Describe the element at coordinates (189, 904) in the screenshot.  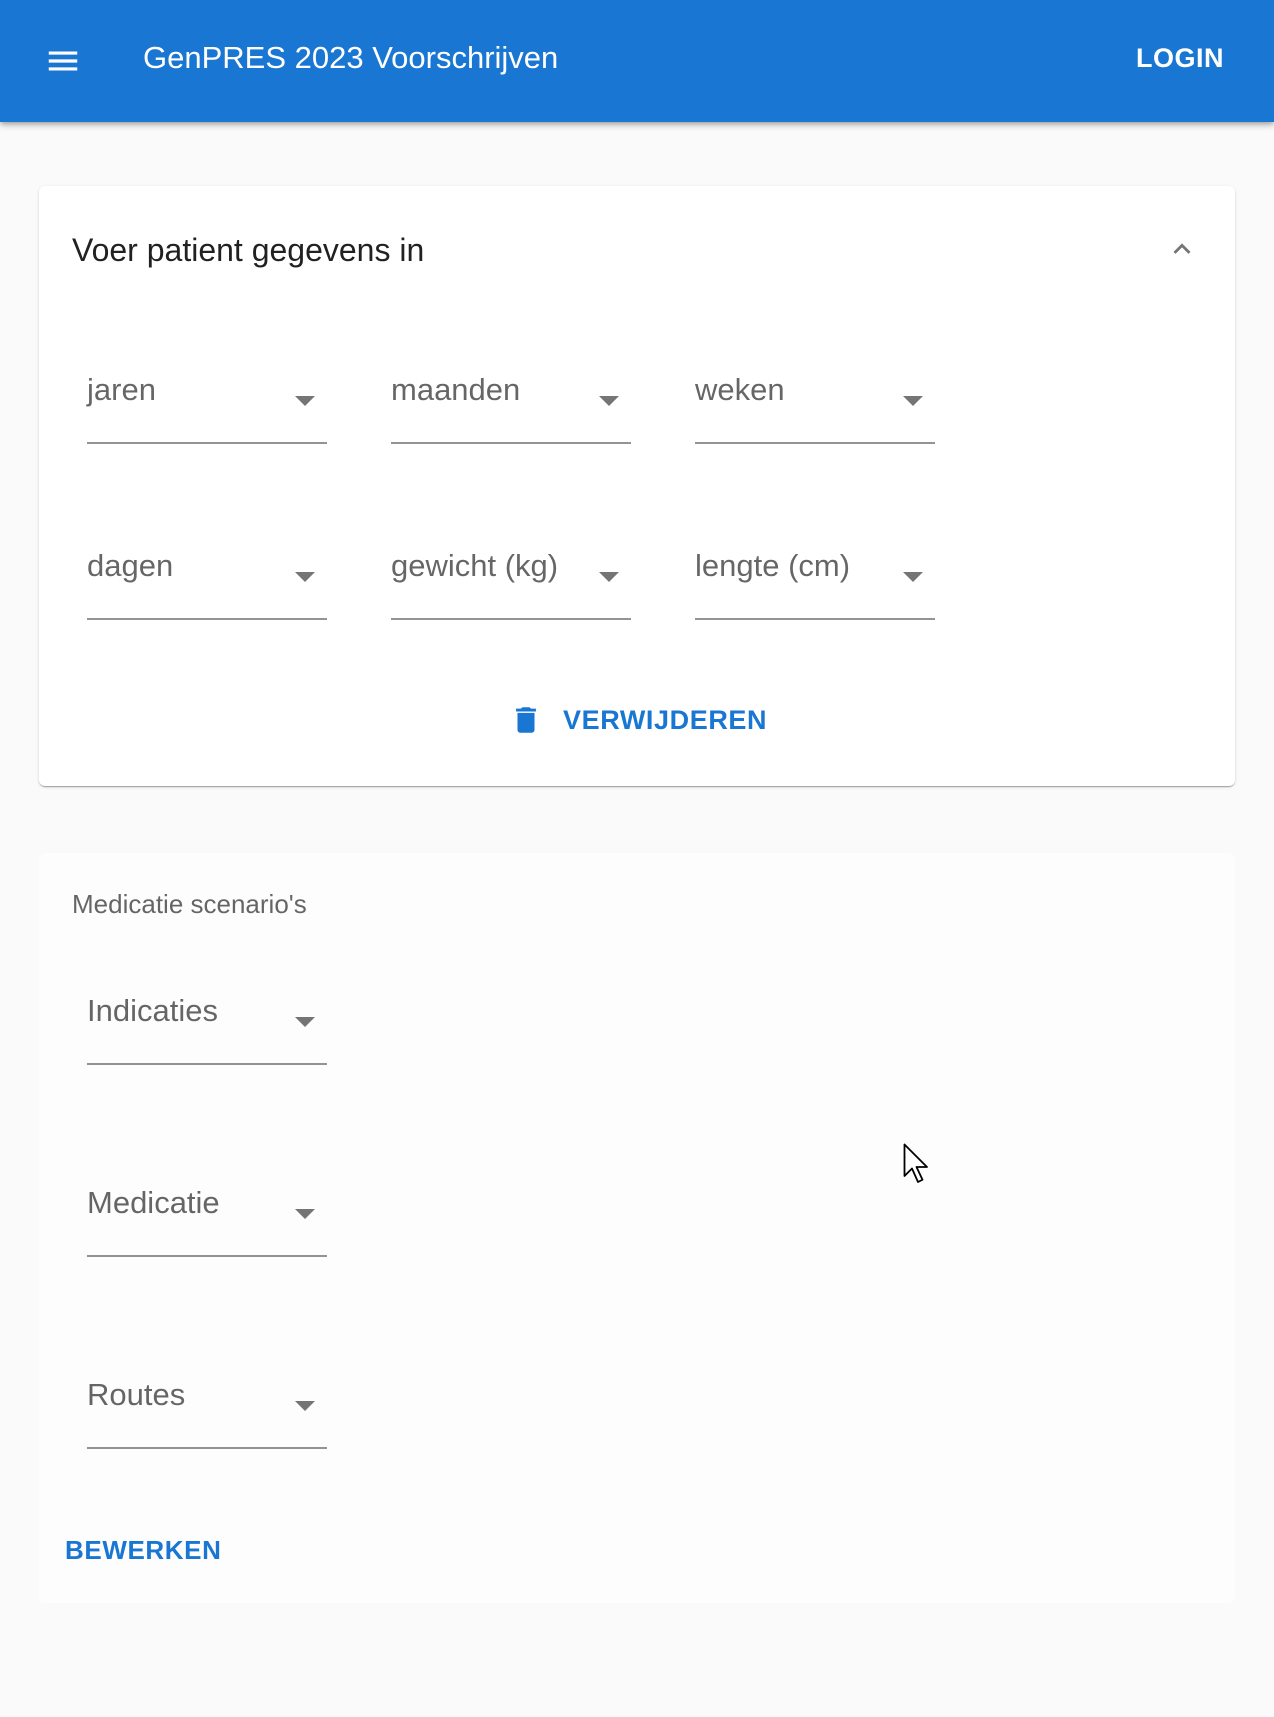
I see `scenarios-label: Medicatie scenario's` at that location.